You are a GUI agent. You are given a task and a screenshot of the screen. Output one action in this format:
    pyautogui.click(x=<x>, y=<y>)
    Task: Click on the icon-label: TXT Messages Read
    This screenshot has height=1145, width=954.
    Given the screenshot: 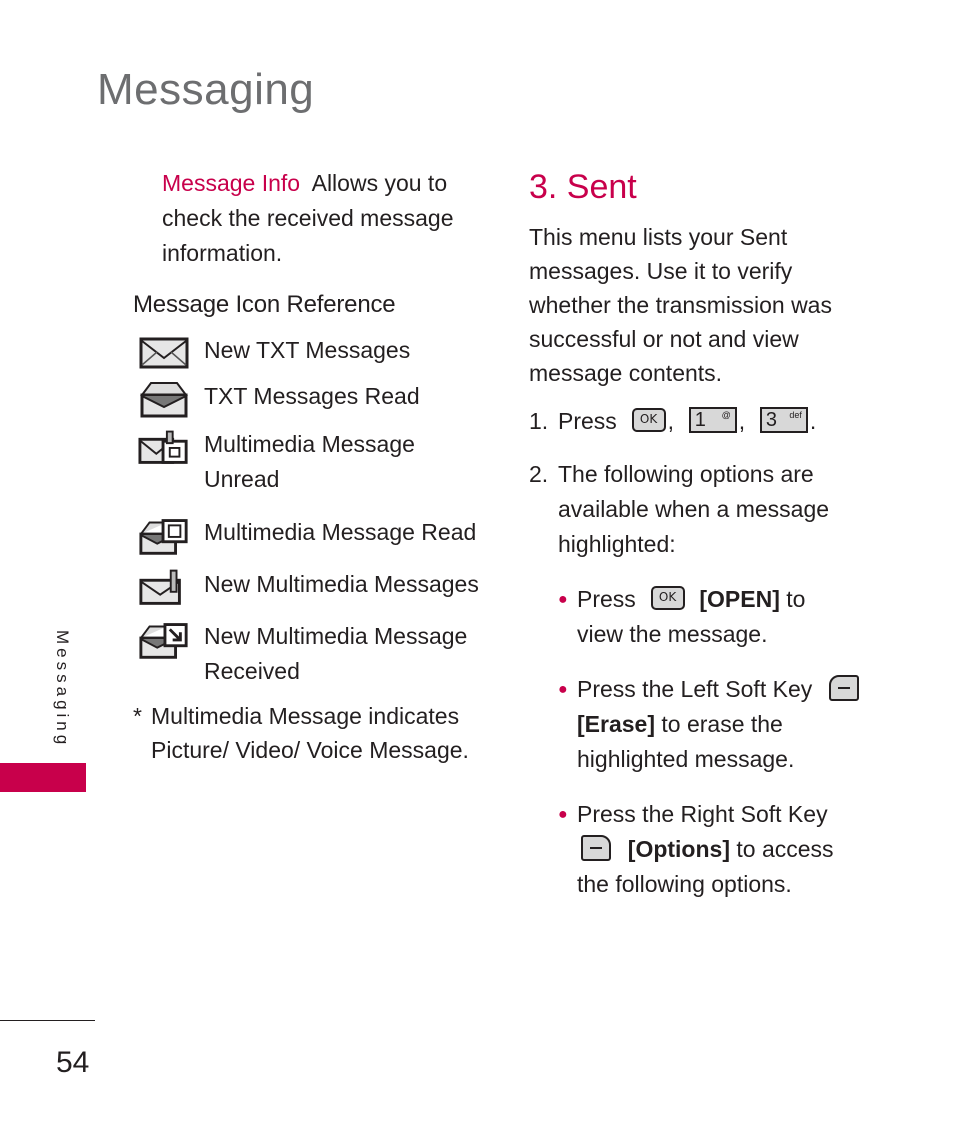 What is the action you would take?
    pyautogui.click(x=312, y=396)
    